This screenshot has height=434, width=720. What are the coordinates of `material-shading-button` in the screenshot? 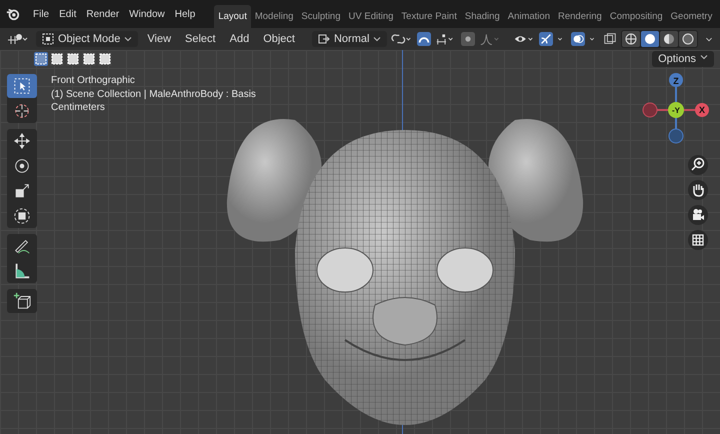 It's located at (669, 39).